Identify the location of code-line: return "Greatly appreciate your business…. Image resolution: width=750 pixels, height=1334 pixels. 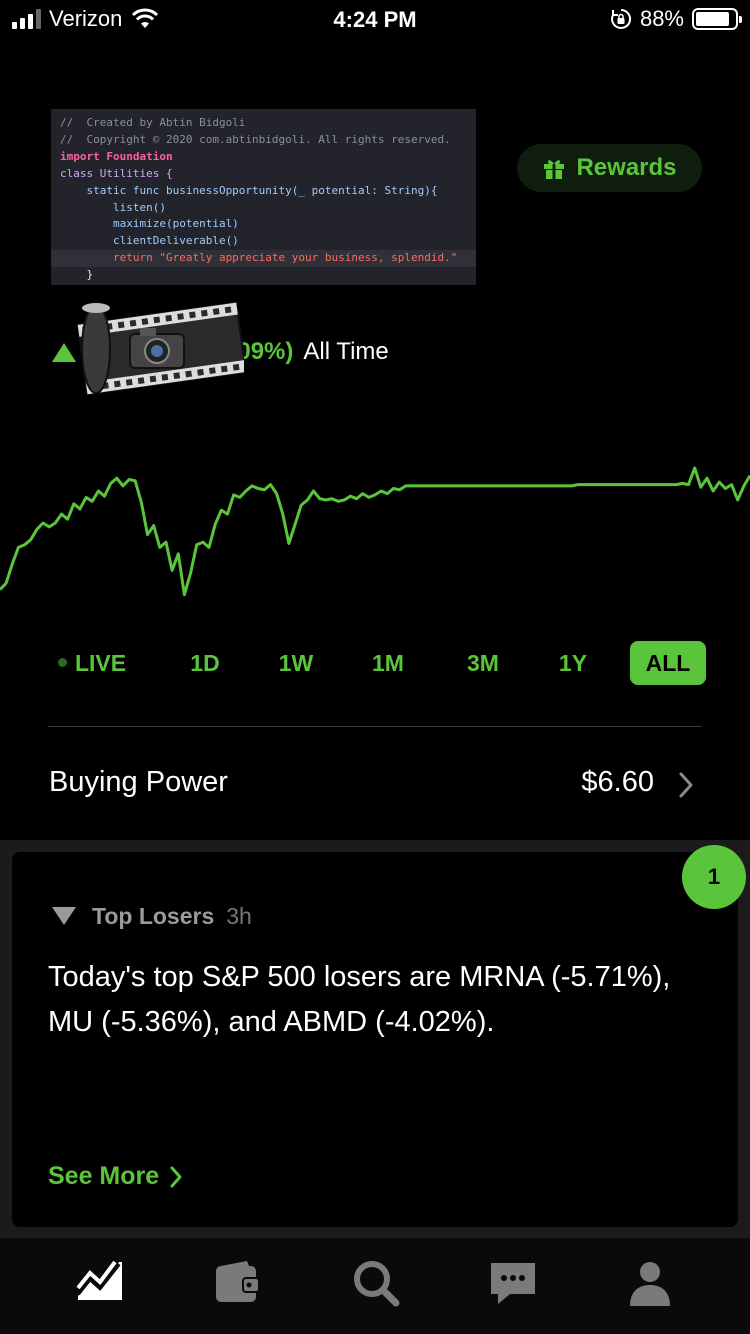
(263, 259).